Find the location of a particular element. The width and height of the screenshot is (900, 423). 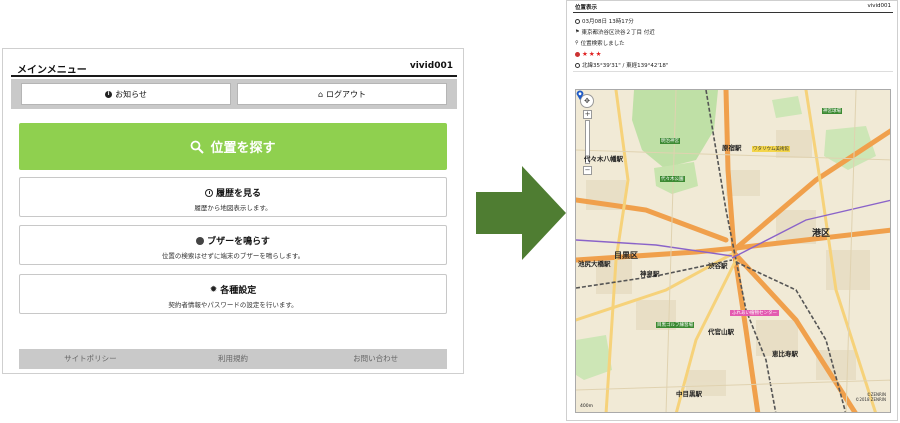

footer-link-contact: お問い合わせ is located at coordinates (375, 359).